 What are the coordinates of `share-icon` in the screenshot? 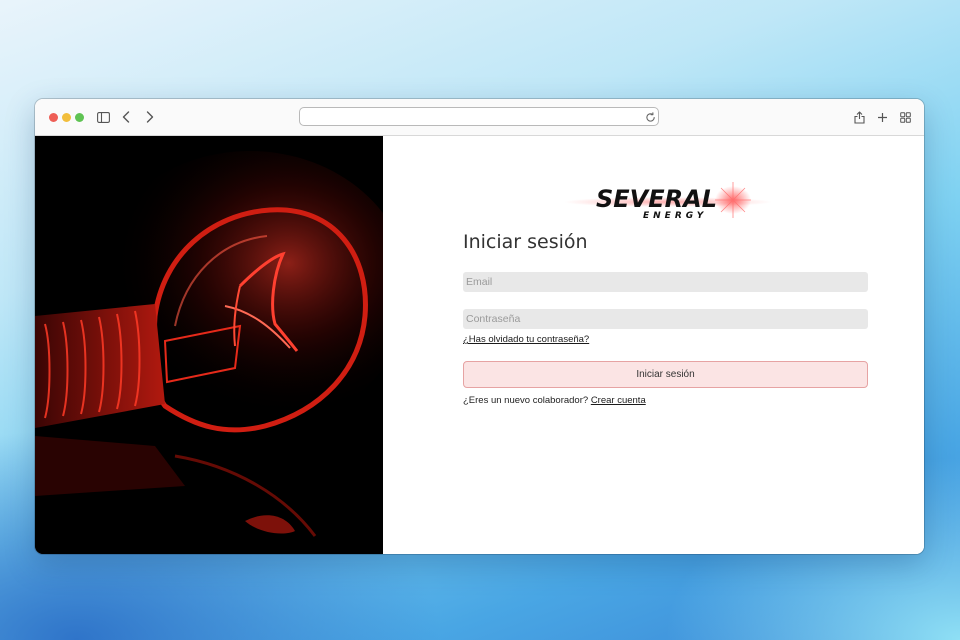 It's located at (859, 117).